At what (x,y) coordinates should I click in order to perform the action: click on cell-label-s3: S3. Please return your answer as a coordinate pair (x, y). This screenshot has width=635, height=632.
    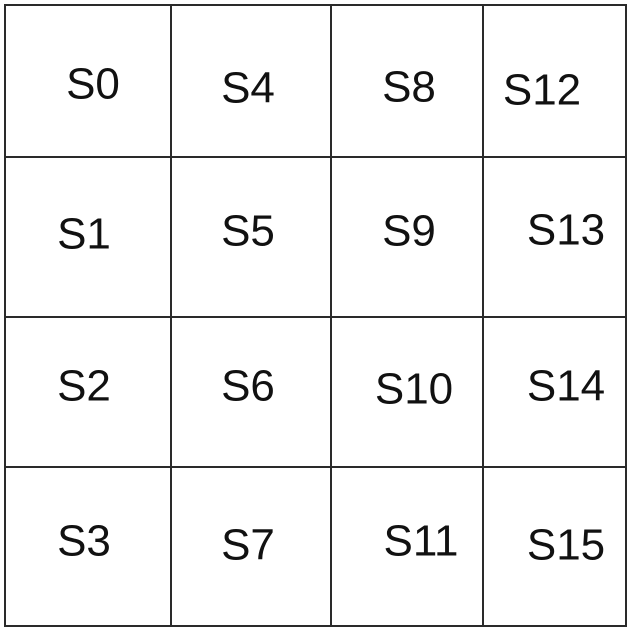
    Looking at the image, I should click on (84, 541).